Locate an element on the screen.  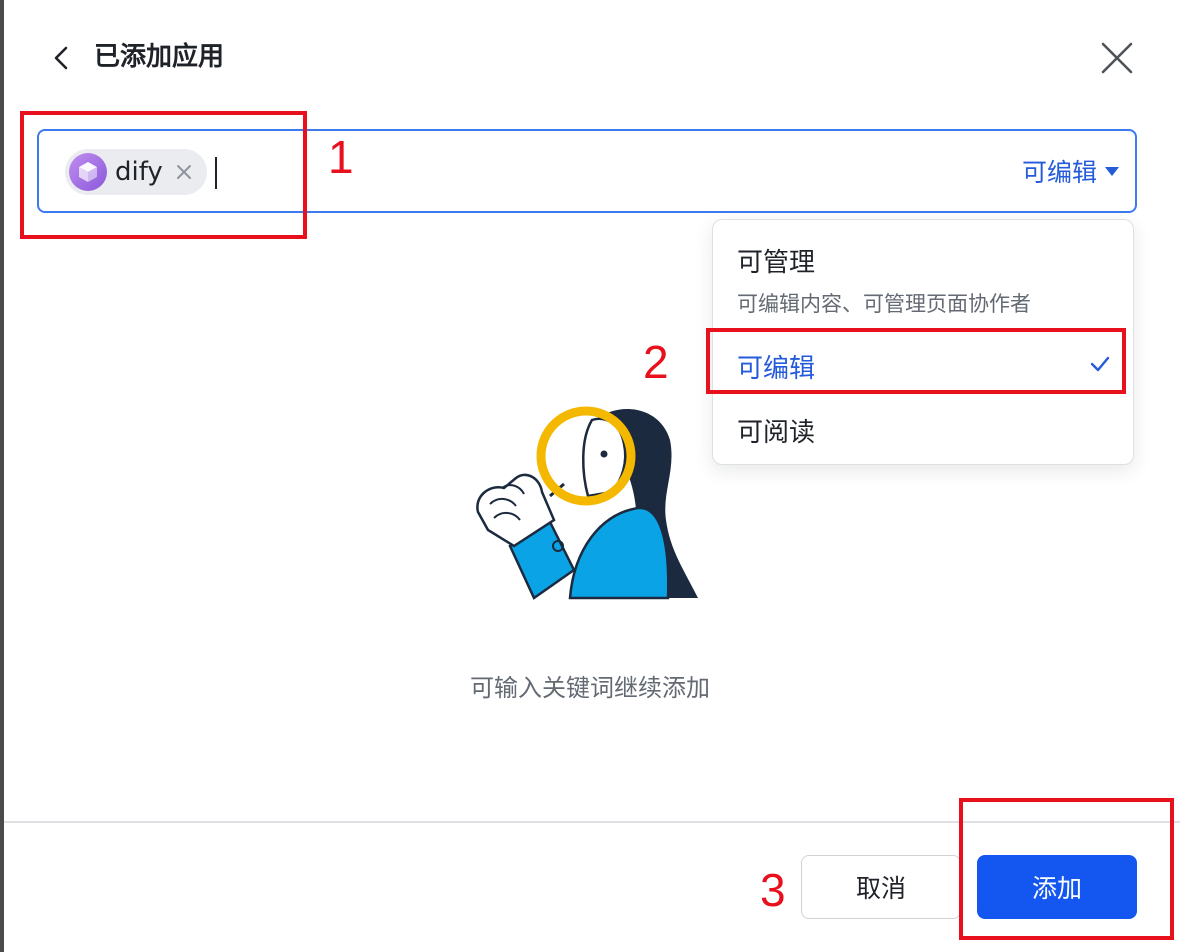
caret-down-icon is located at coordinates (1112, 171).